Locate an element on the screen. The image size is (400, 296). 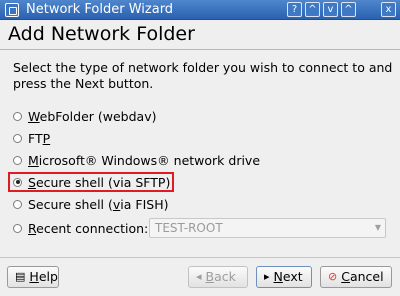
chevron-down-icon: ▼ is located at coordinates (377, 227).